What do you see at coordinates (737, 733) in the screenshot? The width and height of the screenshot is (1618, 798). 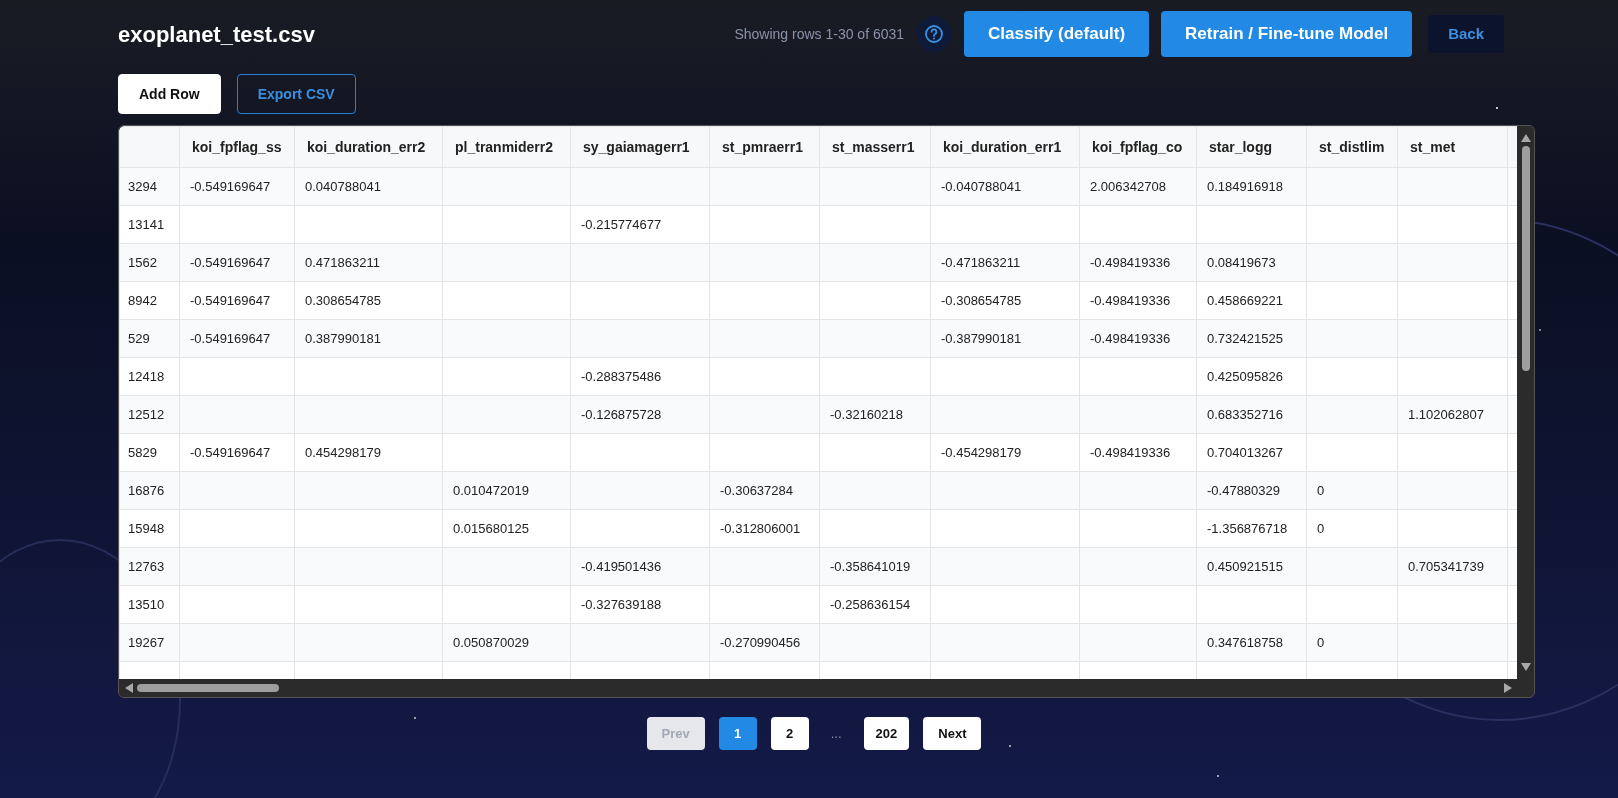 I see `page-button: 1` at bounding box center [737, 733].